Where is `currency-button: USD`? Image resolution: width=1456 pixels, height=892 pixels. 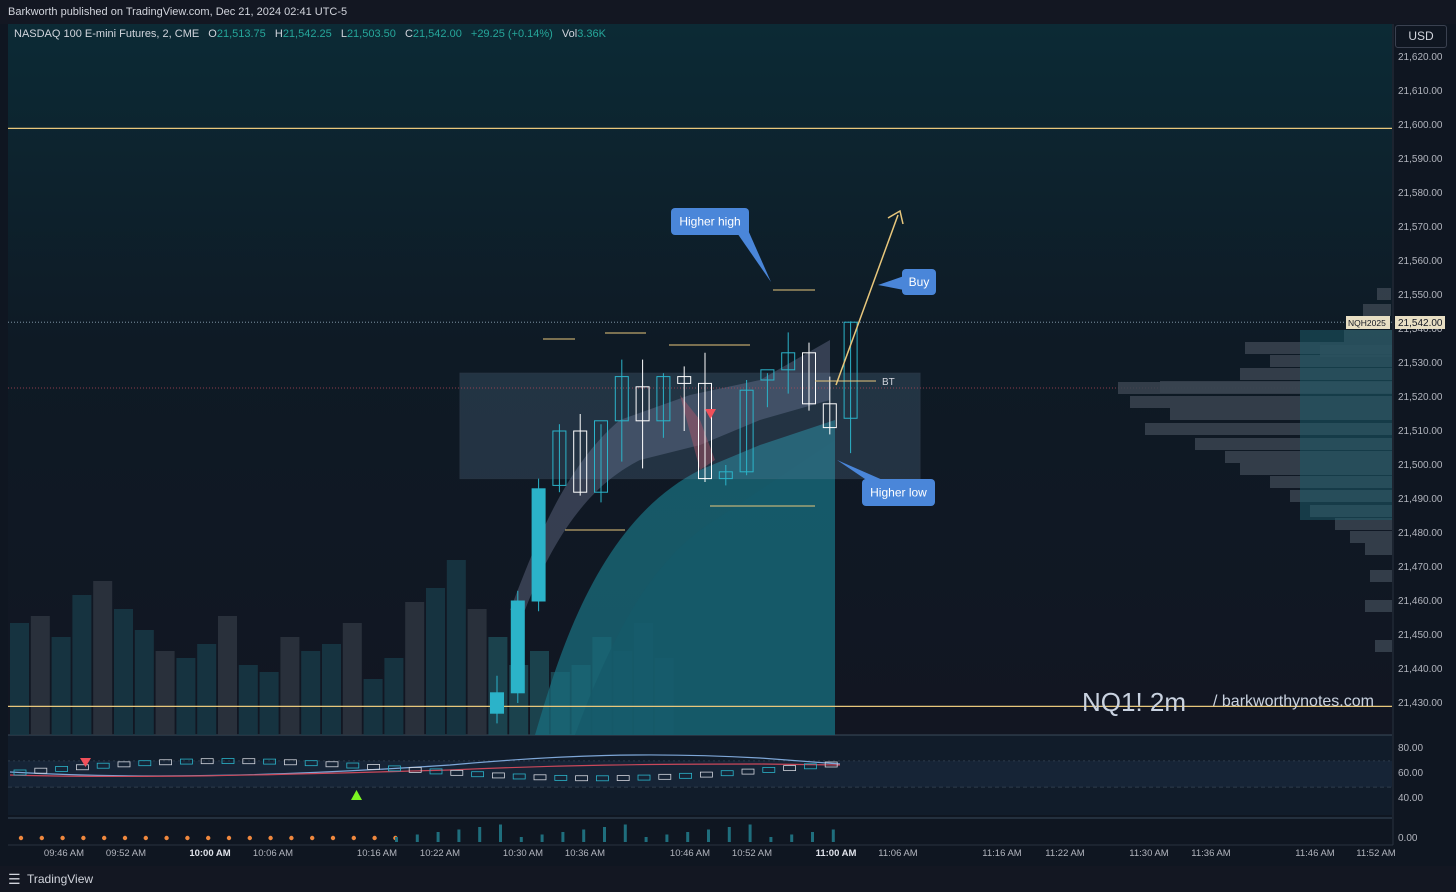 currency-button: USD is located at coordinates (1421, 36).